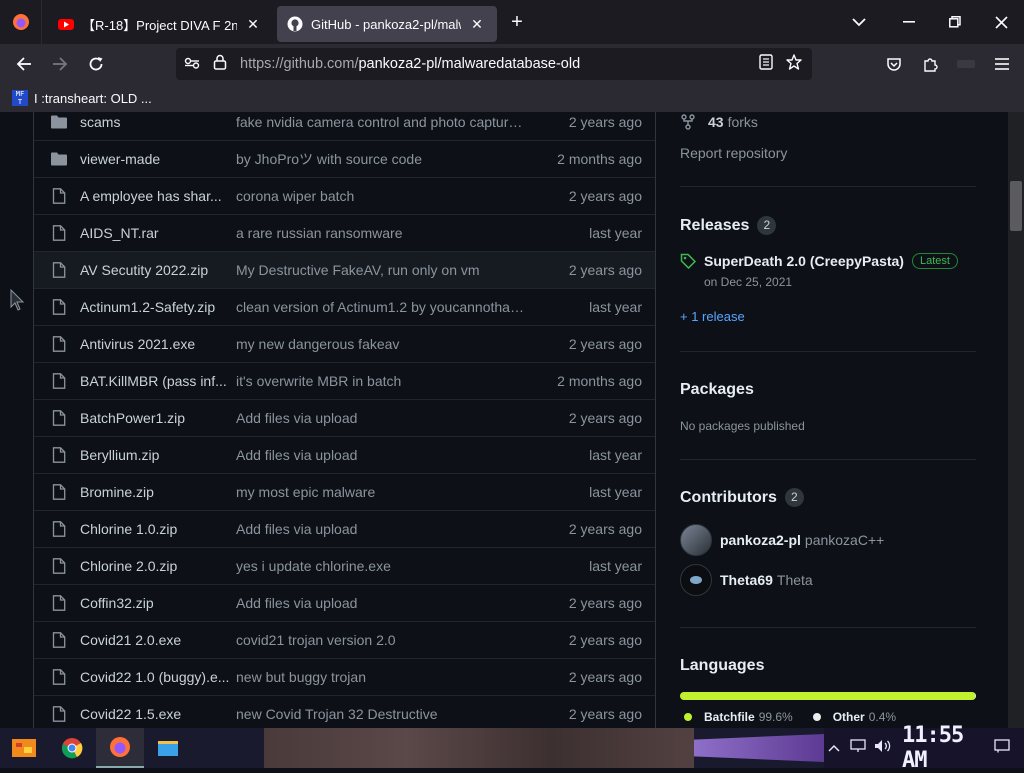 This screenshot has width=1024, height=773. What do you see at coordinates (158, 159) in the screenshot?
I see `file-name: viewer-made` at bounding box center [158, 159].